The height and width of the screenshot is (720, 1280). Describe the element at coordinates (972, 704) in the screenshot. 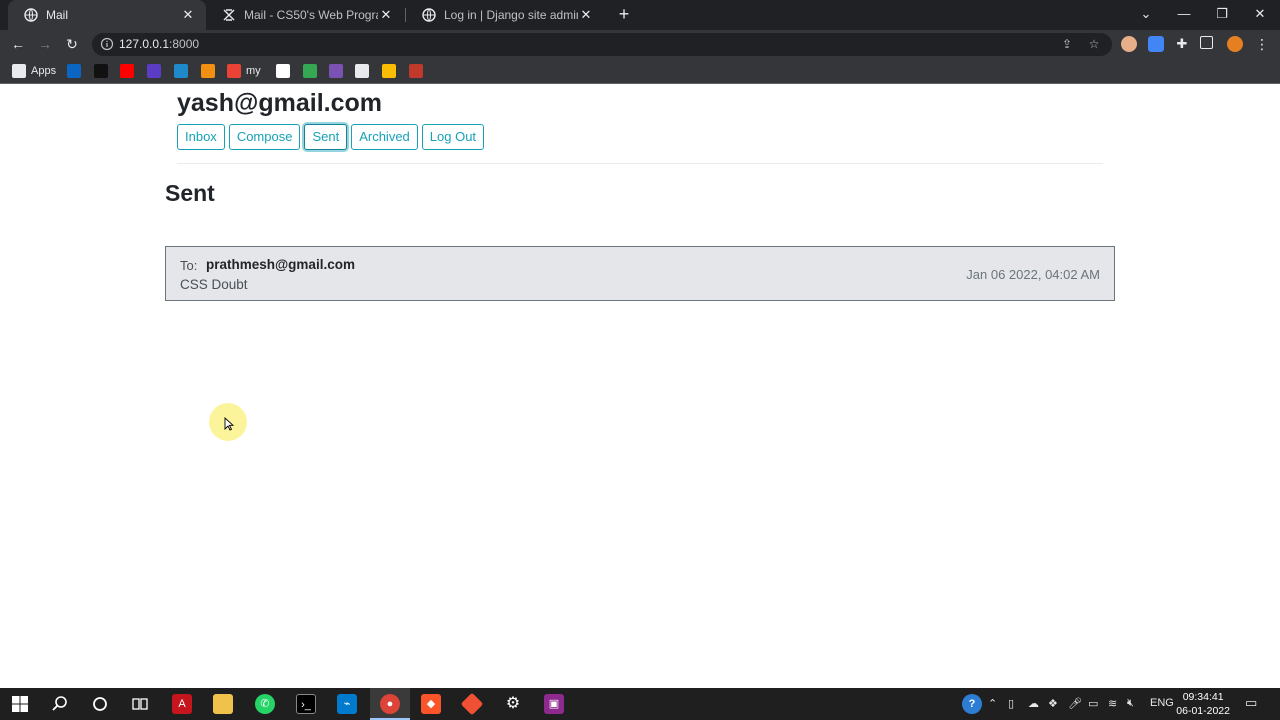

I see `help-icon: ?` at that location.